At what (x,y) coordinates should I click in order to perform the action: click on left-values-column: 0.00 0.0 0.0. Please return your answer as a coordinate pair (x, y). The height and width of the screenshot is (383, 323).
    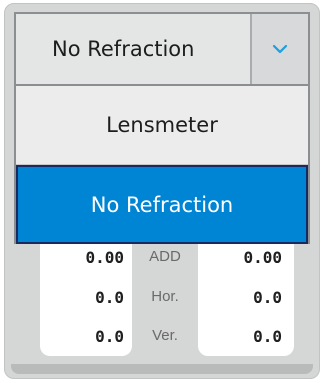
    Looking at the image, I should click on (86, 300).